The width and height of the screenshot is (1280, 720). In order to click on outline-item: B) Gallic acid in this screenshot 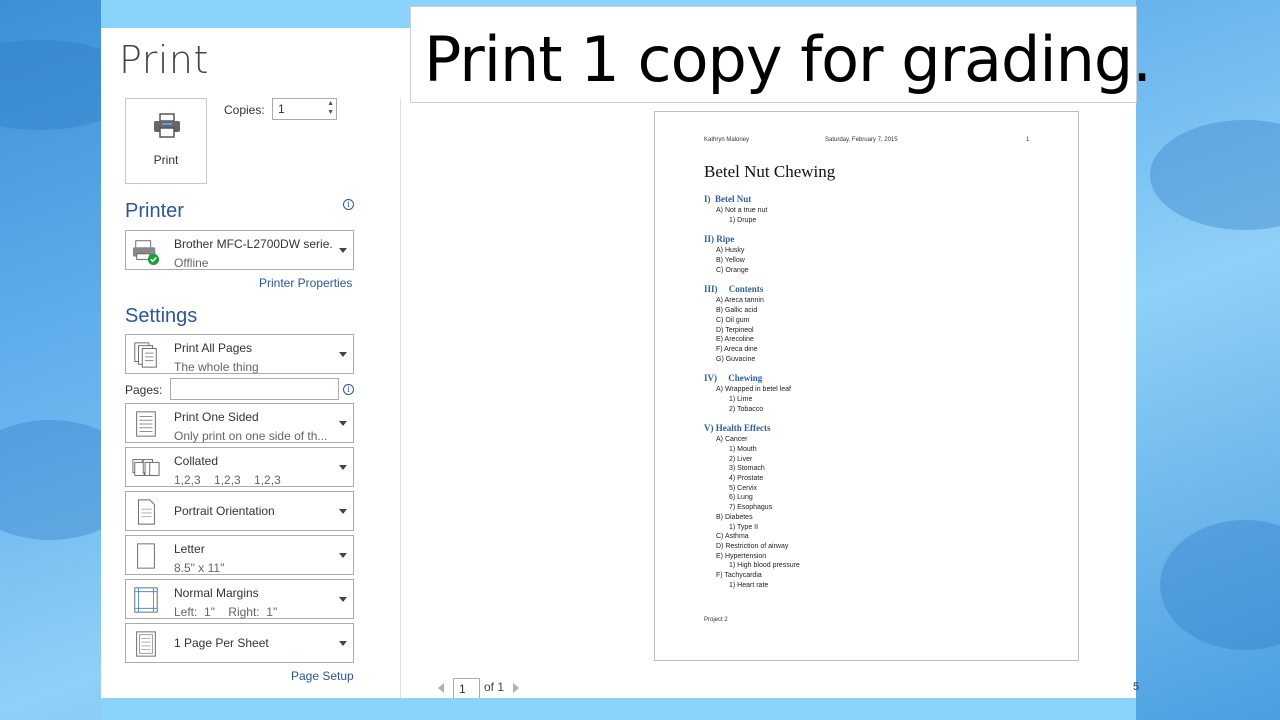, I will do `click(737, 311)`.